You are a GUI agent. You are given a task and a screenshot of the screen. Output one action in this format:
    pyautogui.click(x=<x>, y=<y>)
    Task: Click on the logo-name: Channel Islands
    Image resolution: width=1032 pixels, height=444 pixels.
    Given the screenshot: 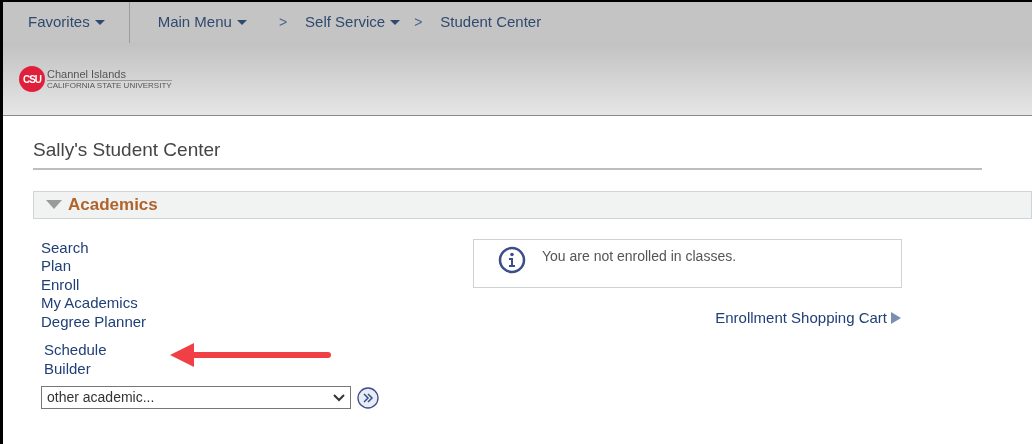 What is the action you would take?
    pyautogui.click(x=109, y=74)
    